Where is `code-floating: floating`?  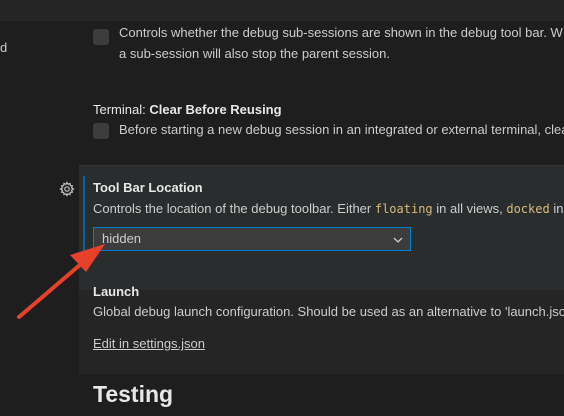 code-floating: floating is located at coordinates (403, 209).